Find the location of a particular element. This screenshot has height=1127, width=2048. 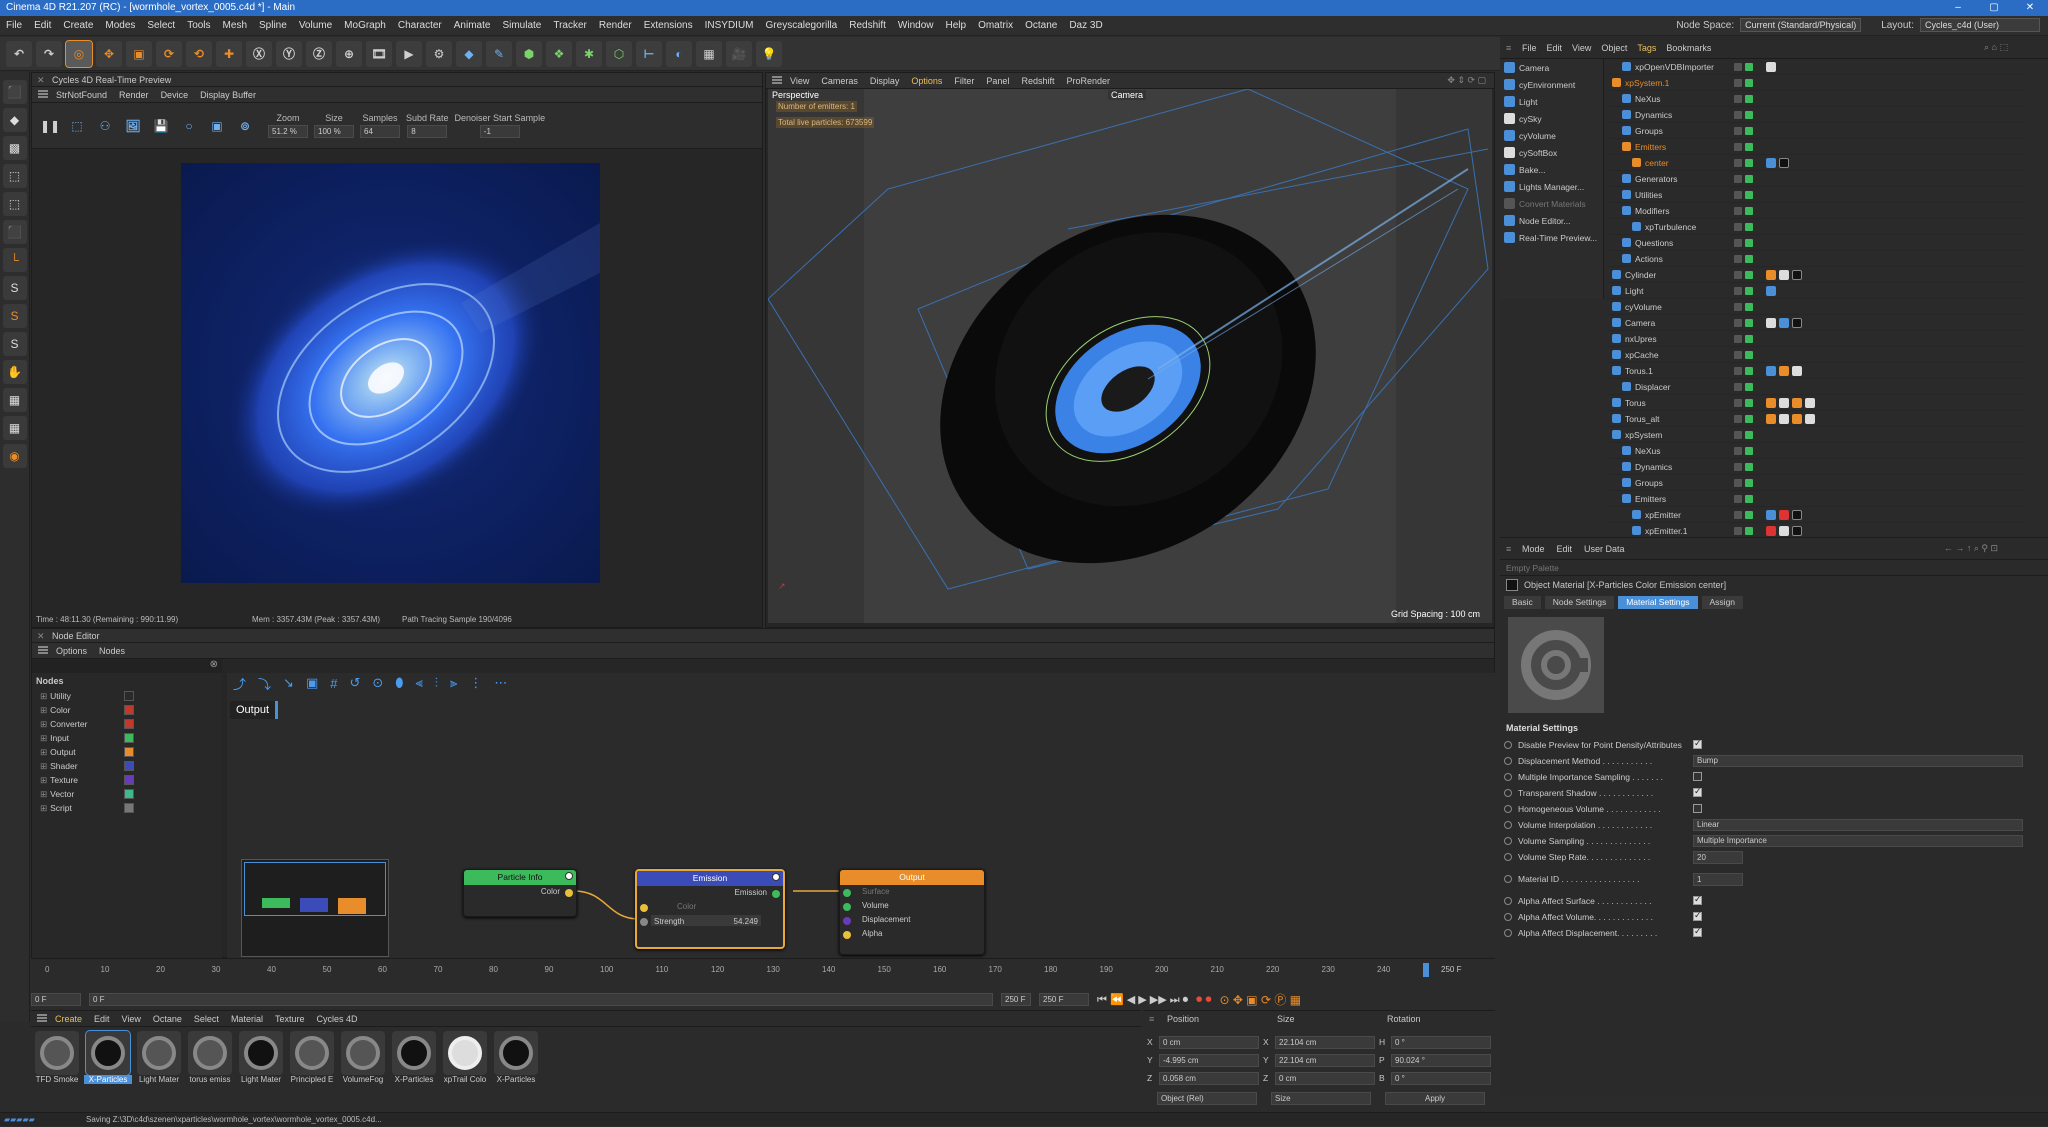

menu-file: File is located at coordinates (14, 25).